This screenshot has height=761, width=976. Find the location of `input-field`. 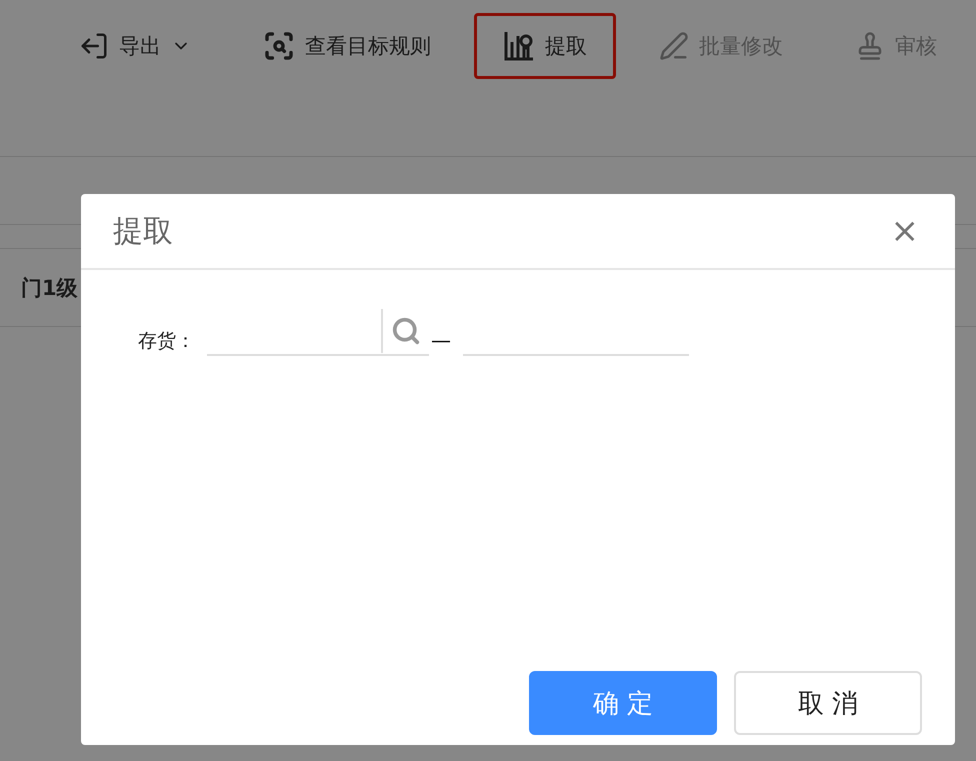

input-field is located at coordinates (318, 332).